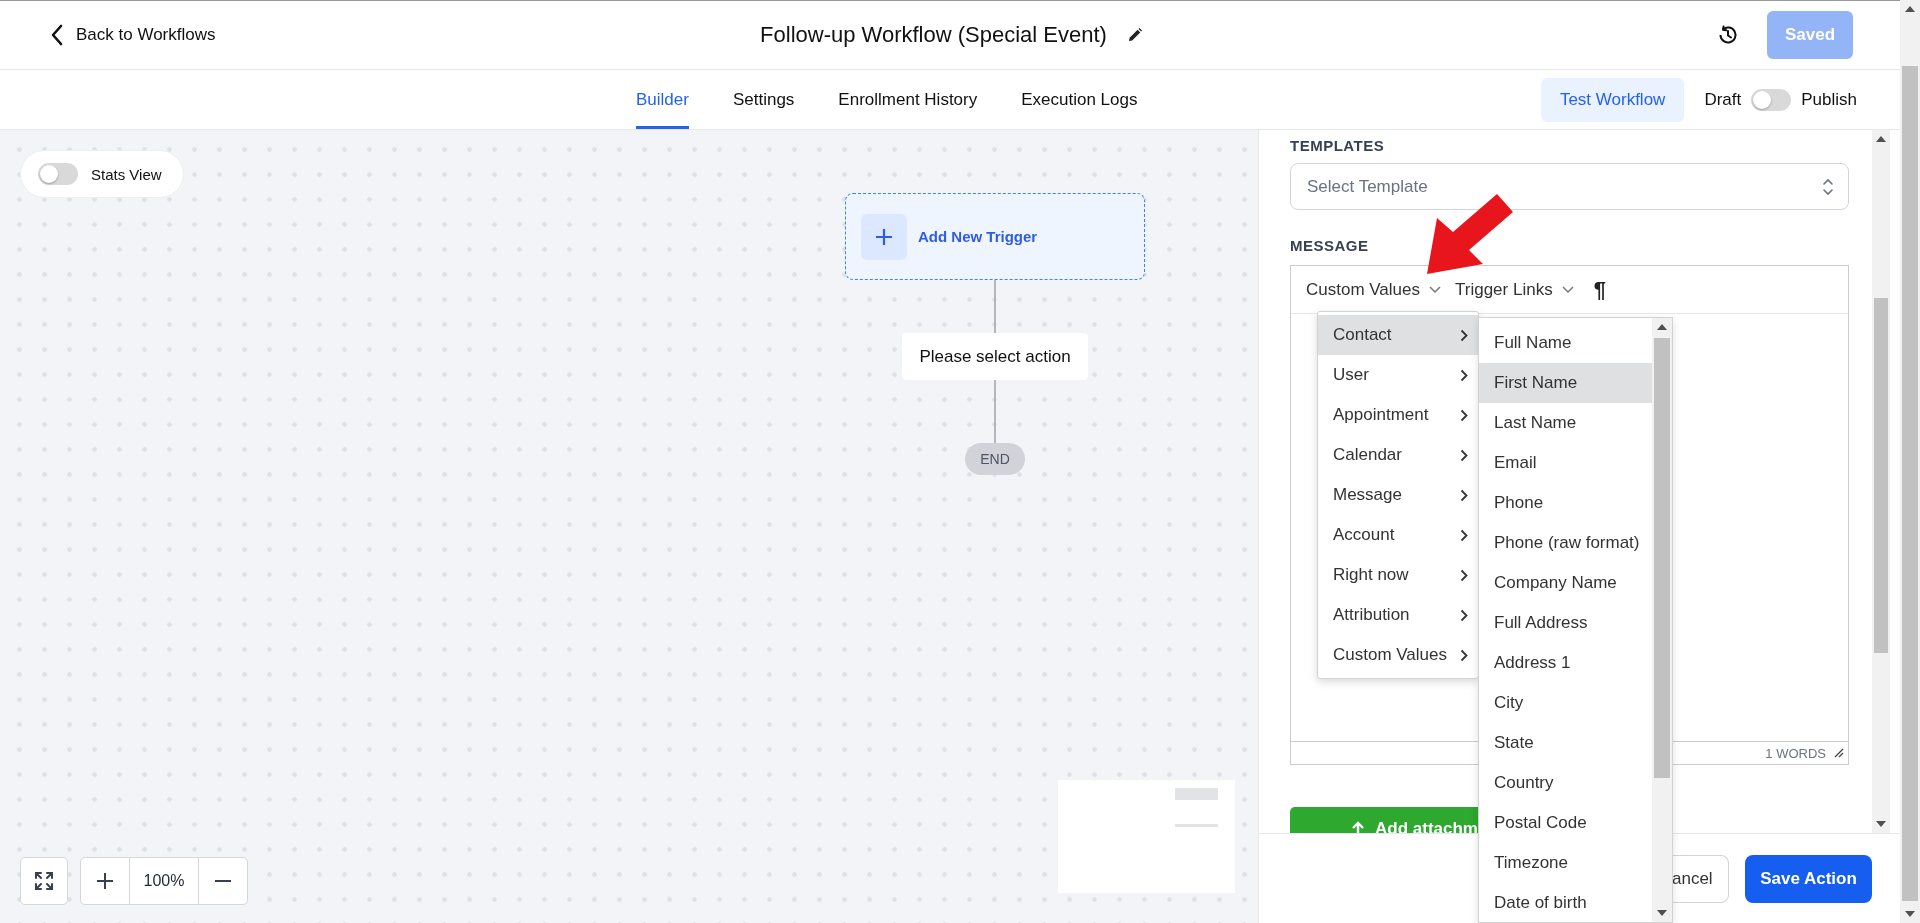 The height and width of the screenshot is (923, 1920). What do you see at coordinates (763, 99) in the screenshot?
I see `tab: Settings` at bounding box center [763, 99].